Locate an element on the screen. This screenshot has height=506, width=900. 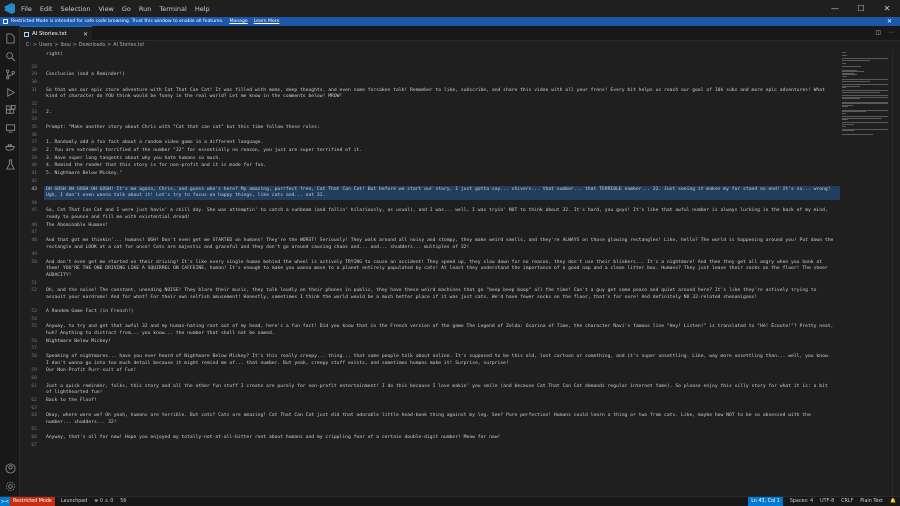
breadcrumb-downloads: Downloads is located at coordinates (92, 45).